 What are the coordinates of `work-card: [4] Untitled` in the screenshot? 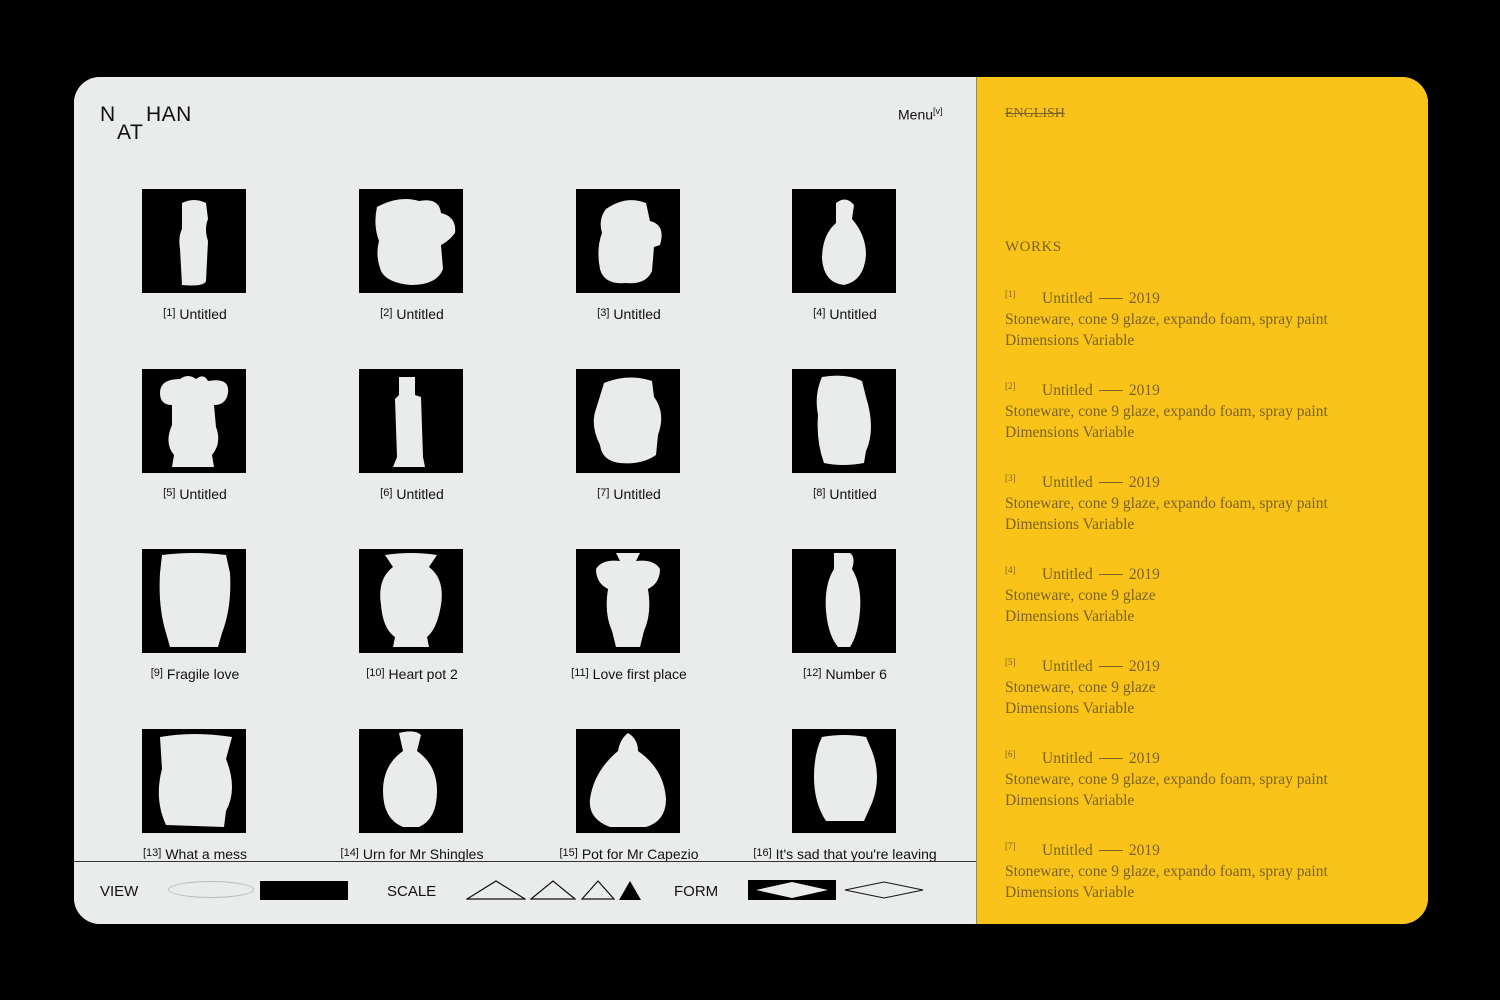 It's located at (845, 269).